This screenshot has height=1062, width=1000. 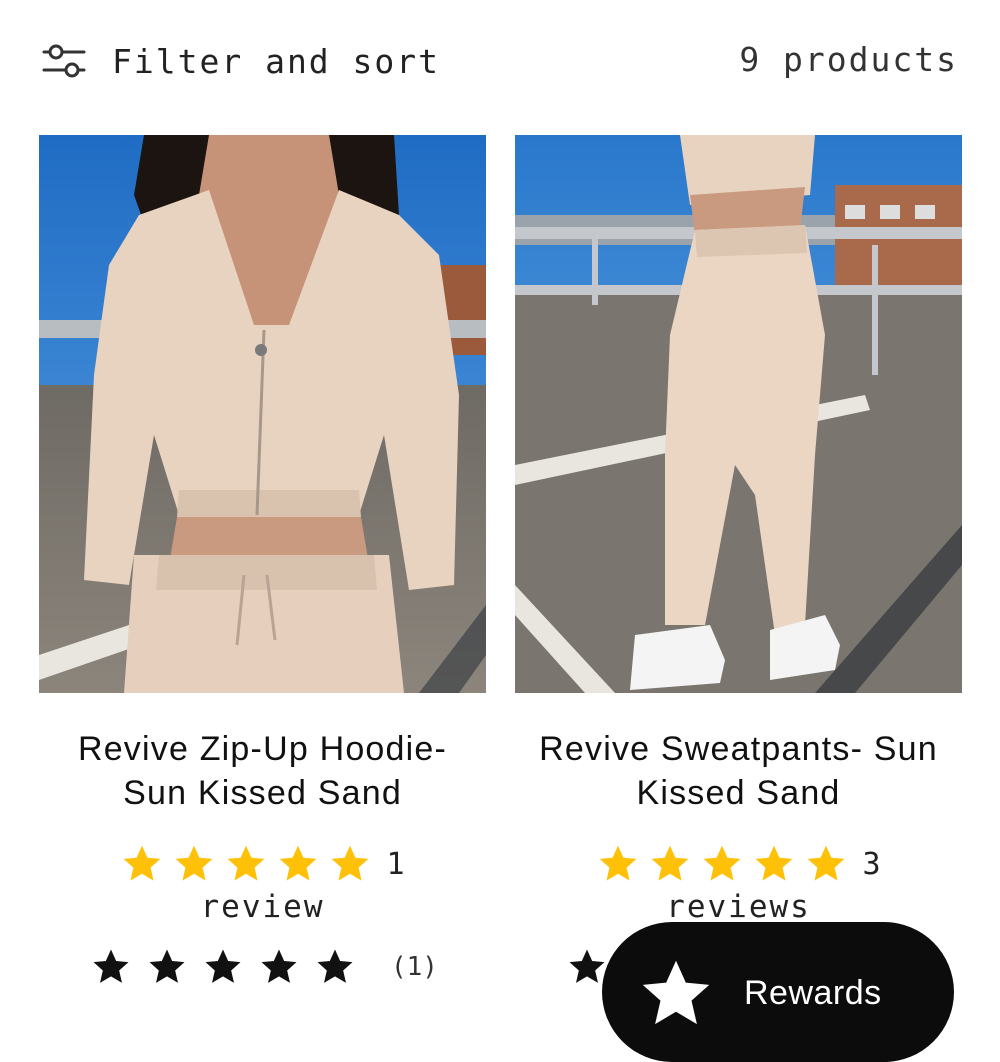 I want to click on product-title: Revive Zip-Up Hoodie- Sun Kissed Sand, so click(x=262, y=771).